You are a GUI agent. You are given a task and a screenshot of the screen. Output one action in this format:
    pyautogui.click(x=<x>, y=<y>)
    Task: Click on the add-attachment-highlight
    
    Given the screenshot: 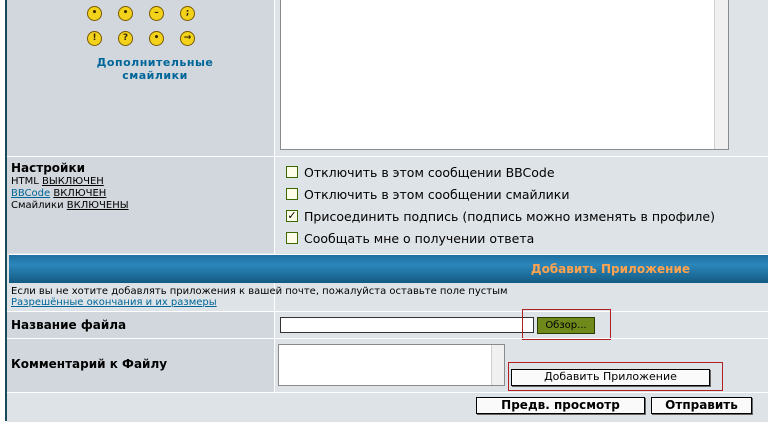 What is the action you would take?
    pyautogui.click(x=615, y=376)
    